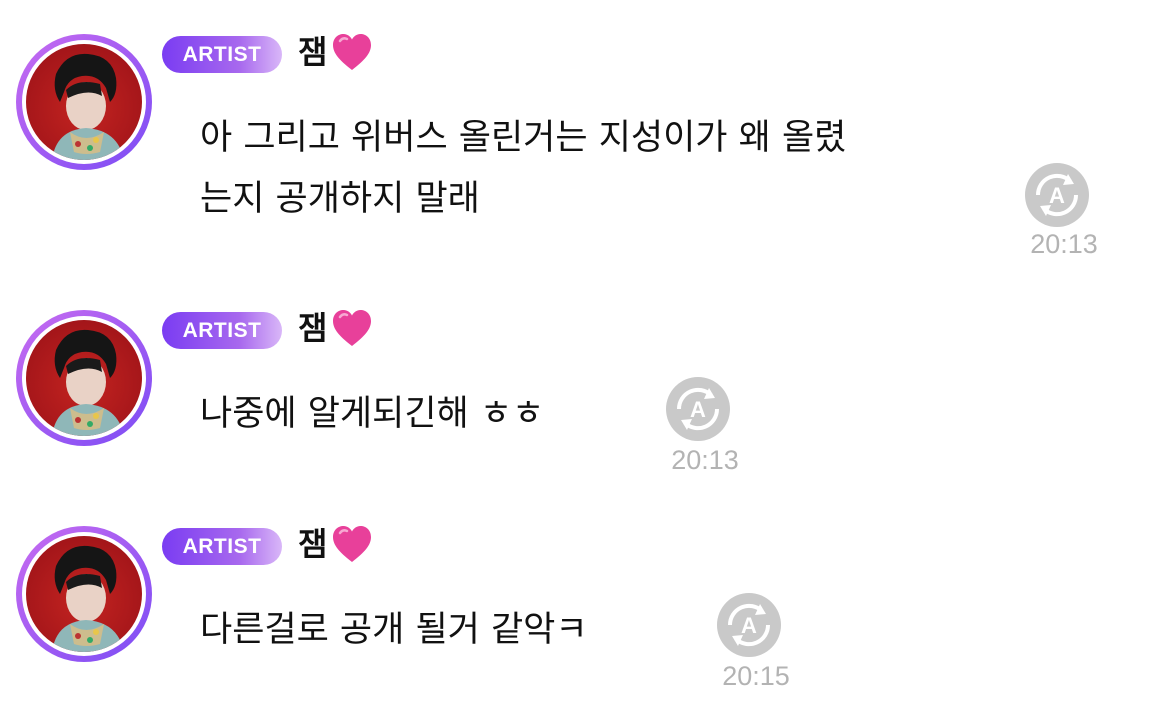 The width and height of the screenshot is (1170, 718). I want to click on timestamp: 20:15, so click(756, 676).